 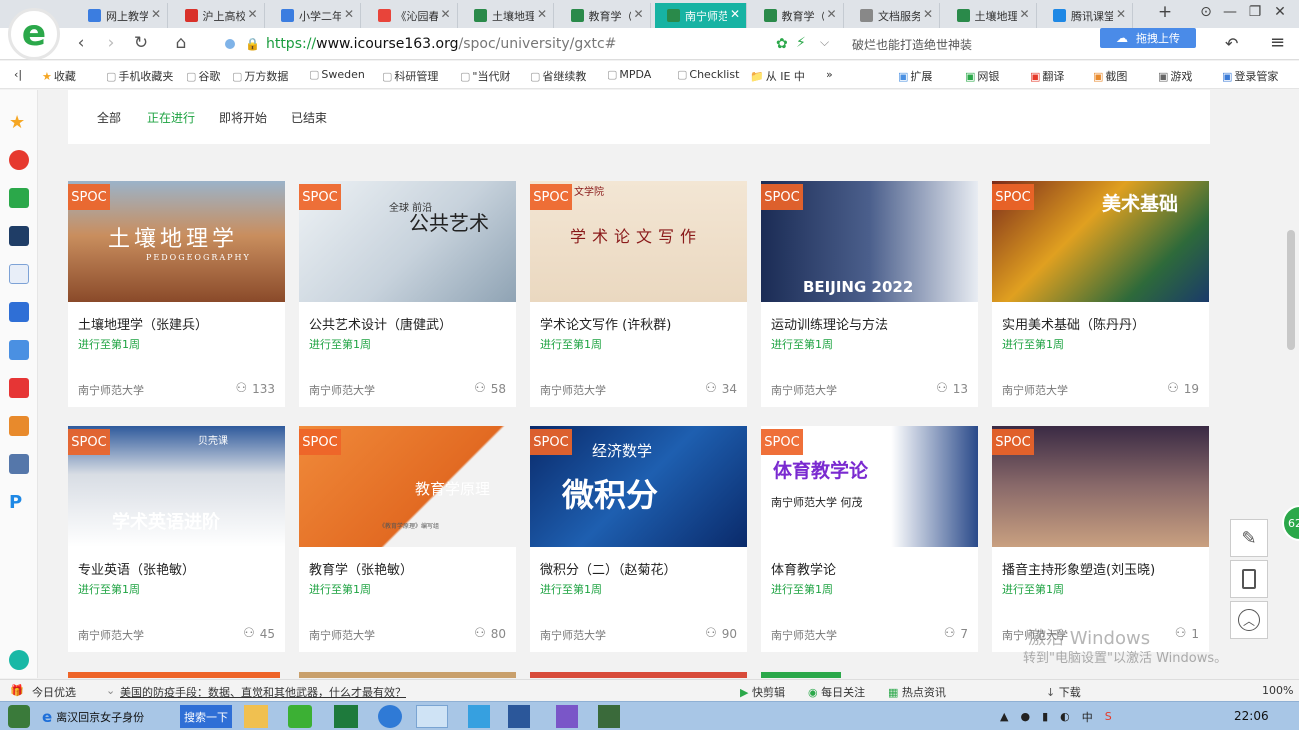 What do you see at coordinates (1087, 15) in the screenshot?
I see `tab-10: 腾讯课堂 ✕` at bounding box center [1087, 15].